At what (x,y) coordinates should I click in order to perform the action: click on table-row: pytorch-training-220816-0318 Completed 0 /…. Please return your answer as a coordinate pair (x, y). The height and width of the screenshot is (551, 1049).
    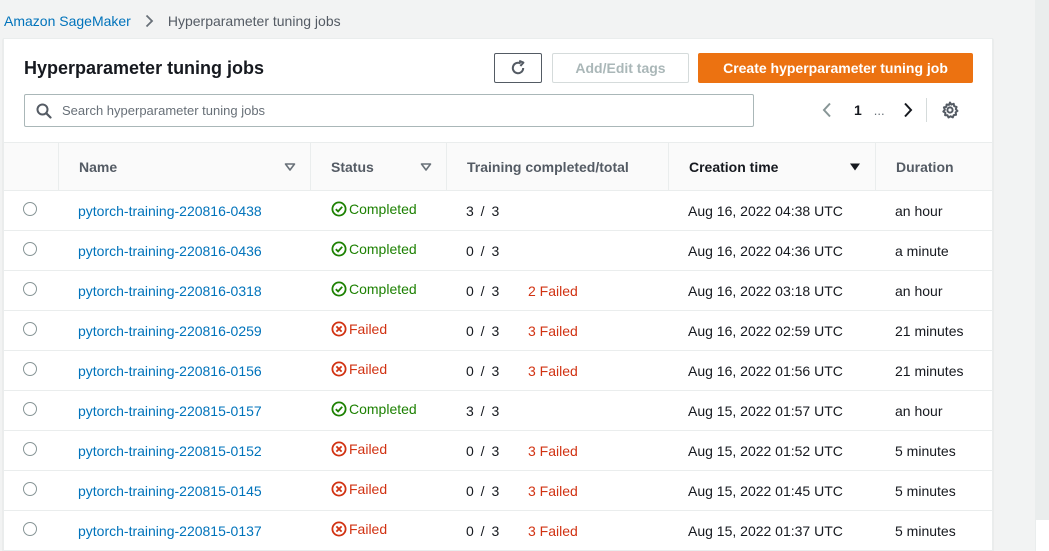
    Looking at the image, I should click on (498, 290).